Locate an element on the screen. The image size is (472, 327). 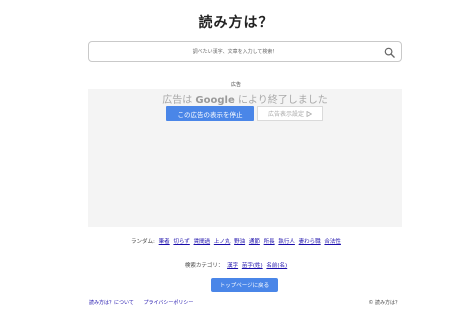
random-link: 野油 is located at coordinates (239, 242).